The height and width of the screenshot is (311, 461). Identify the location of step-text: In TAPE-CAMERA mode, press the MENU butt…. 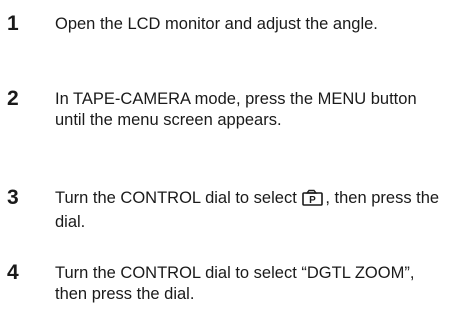
(236, 109).